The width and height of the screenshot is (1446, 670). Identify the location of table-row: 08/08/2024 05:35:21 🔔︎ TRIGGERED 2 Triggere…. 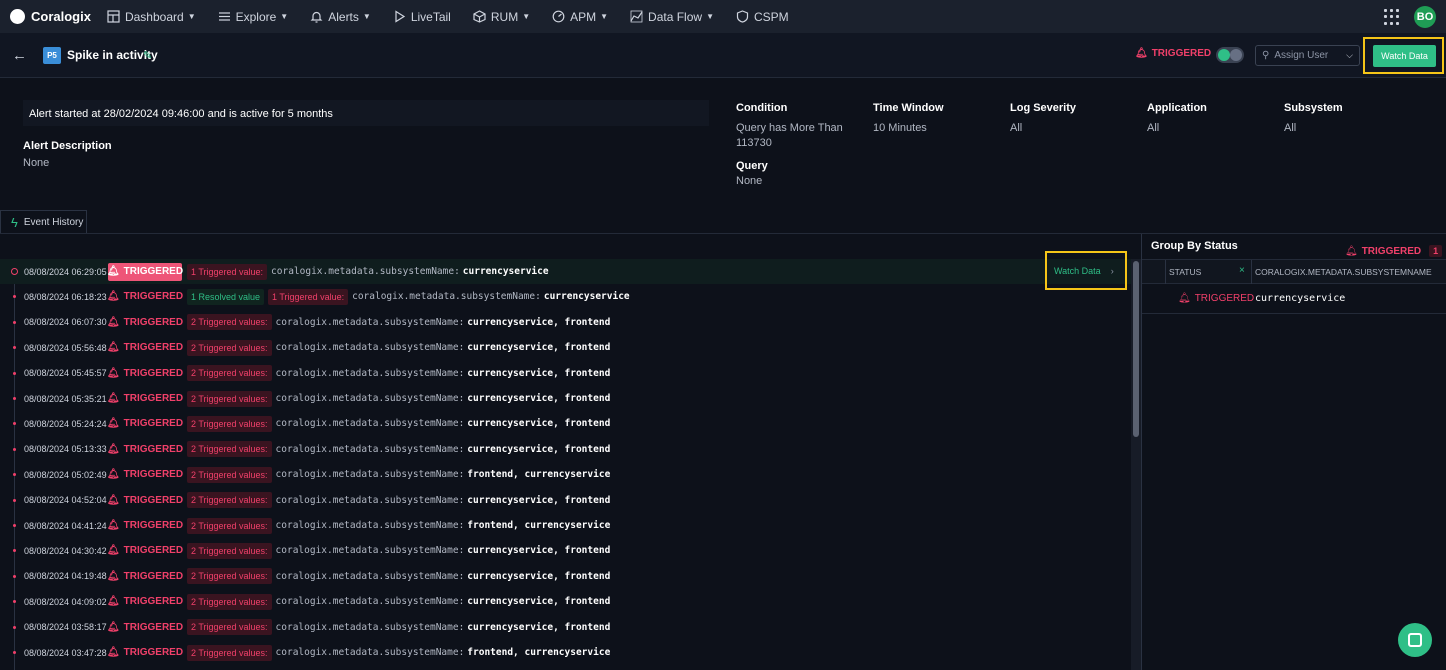
(565, 398).